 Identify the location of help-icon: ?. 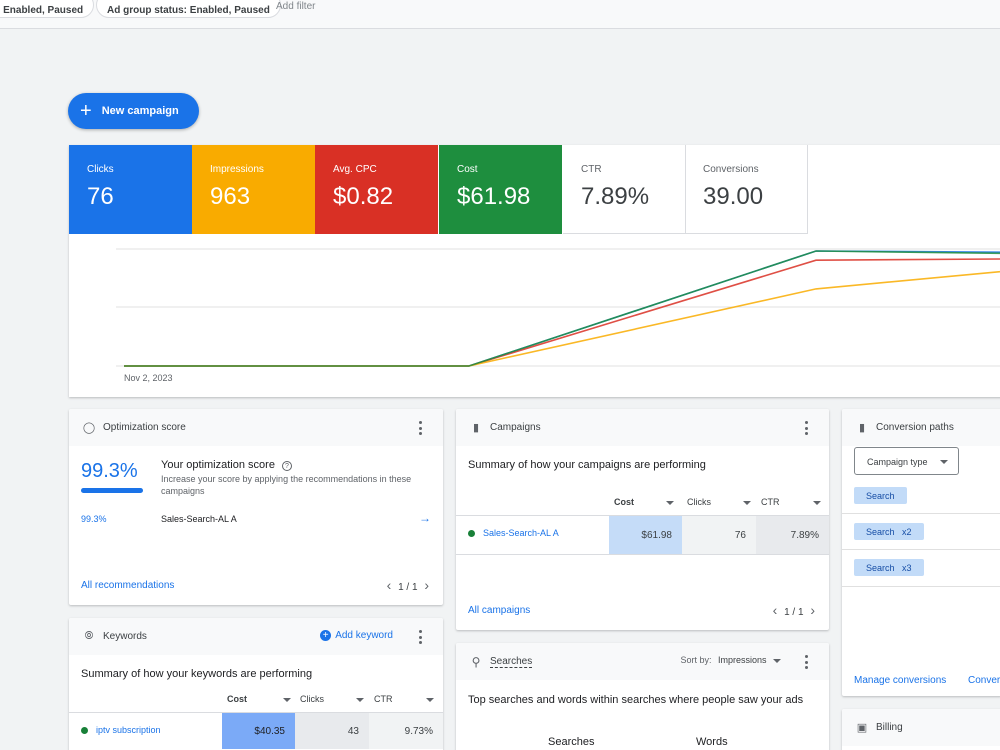
(287, 466).